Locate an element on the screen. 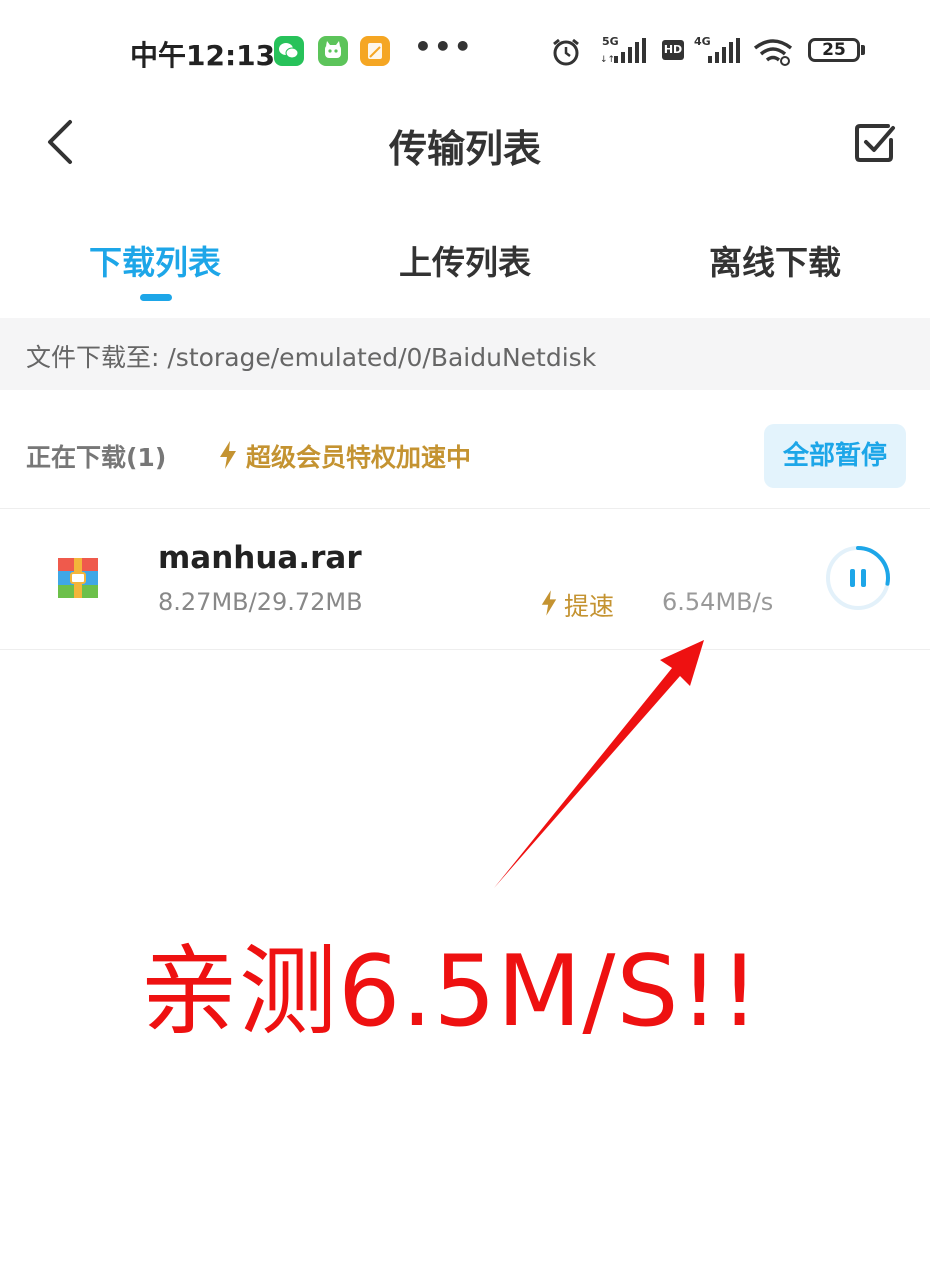 This screenshot has width=930, height=1280. file-name: manhua.rar is located at coordinates (260, 558).